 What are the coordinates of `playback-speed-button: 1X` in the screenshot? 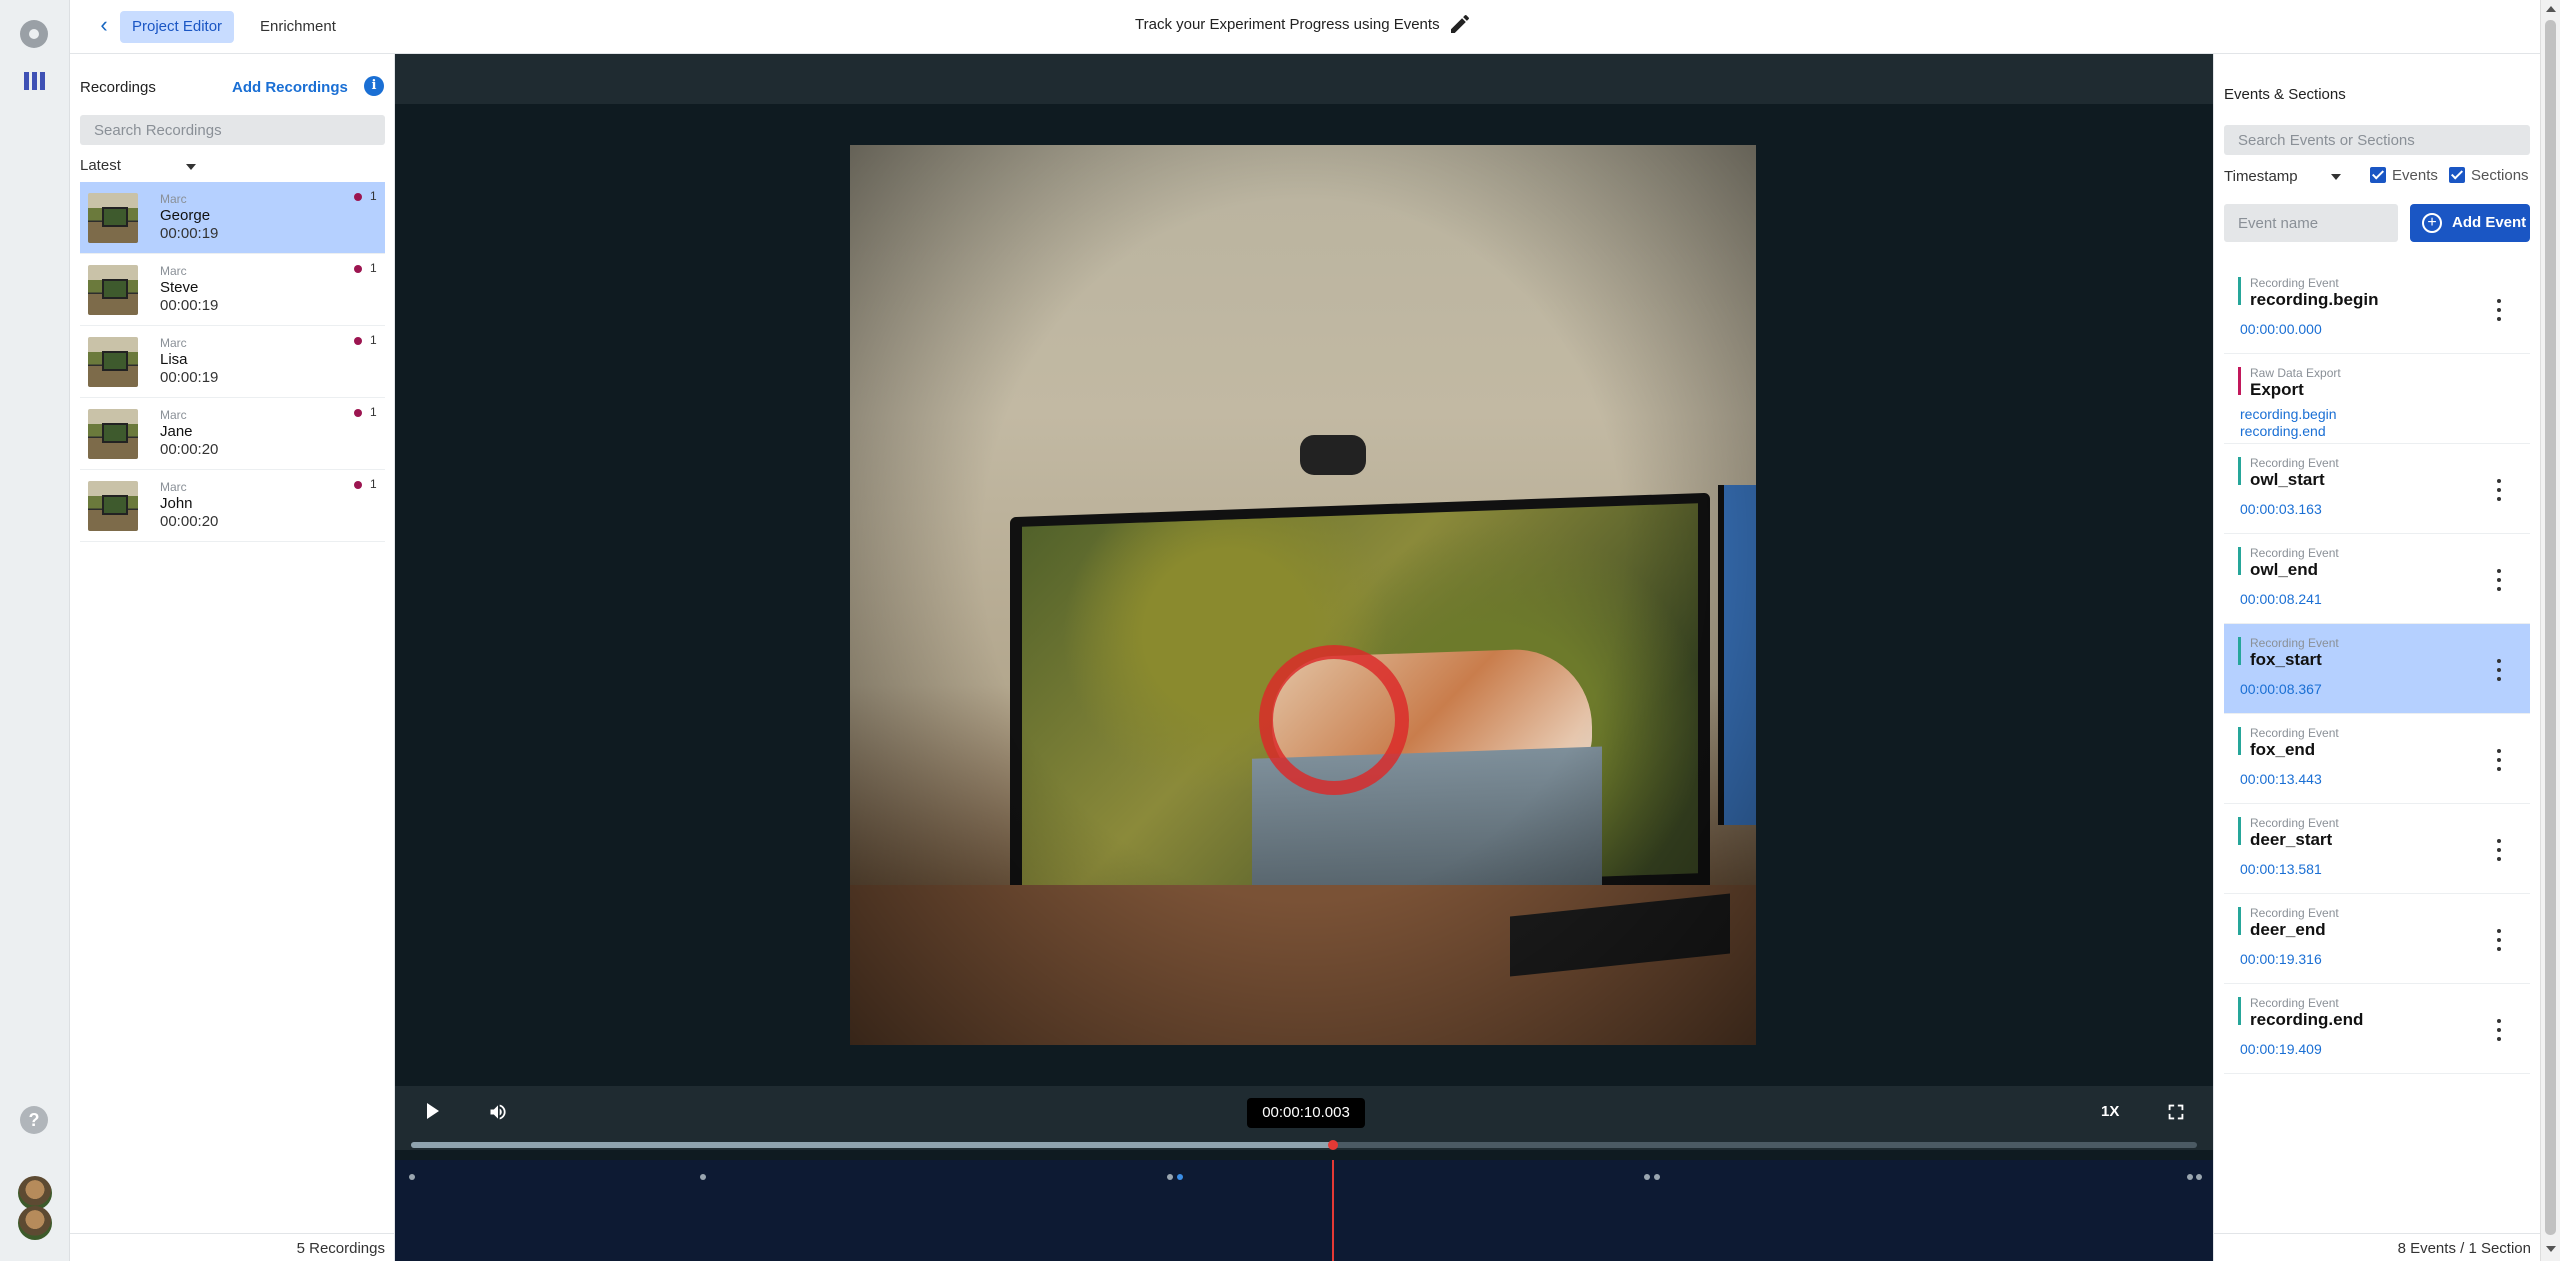 It's located at (2110, 1111).